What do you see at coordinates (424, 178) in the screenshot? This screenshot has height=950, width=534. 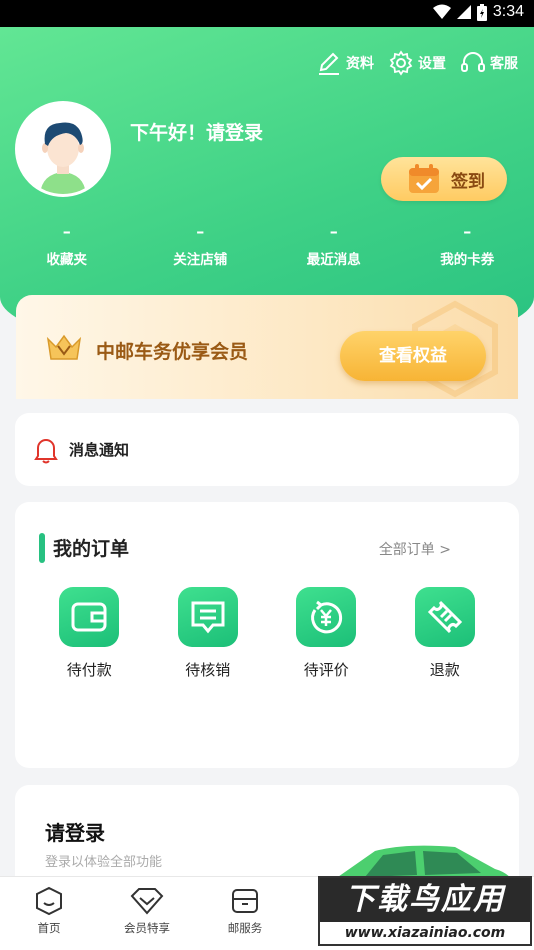 I see `calendar-check-icon` at bounding box center [424, 178].